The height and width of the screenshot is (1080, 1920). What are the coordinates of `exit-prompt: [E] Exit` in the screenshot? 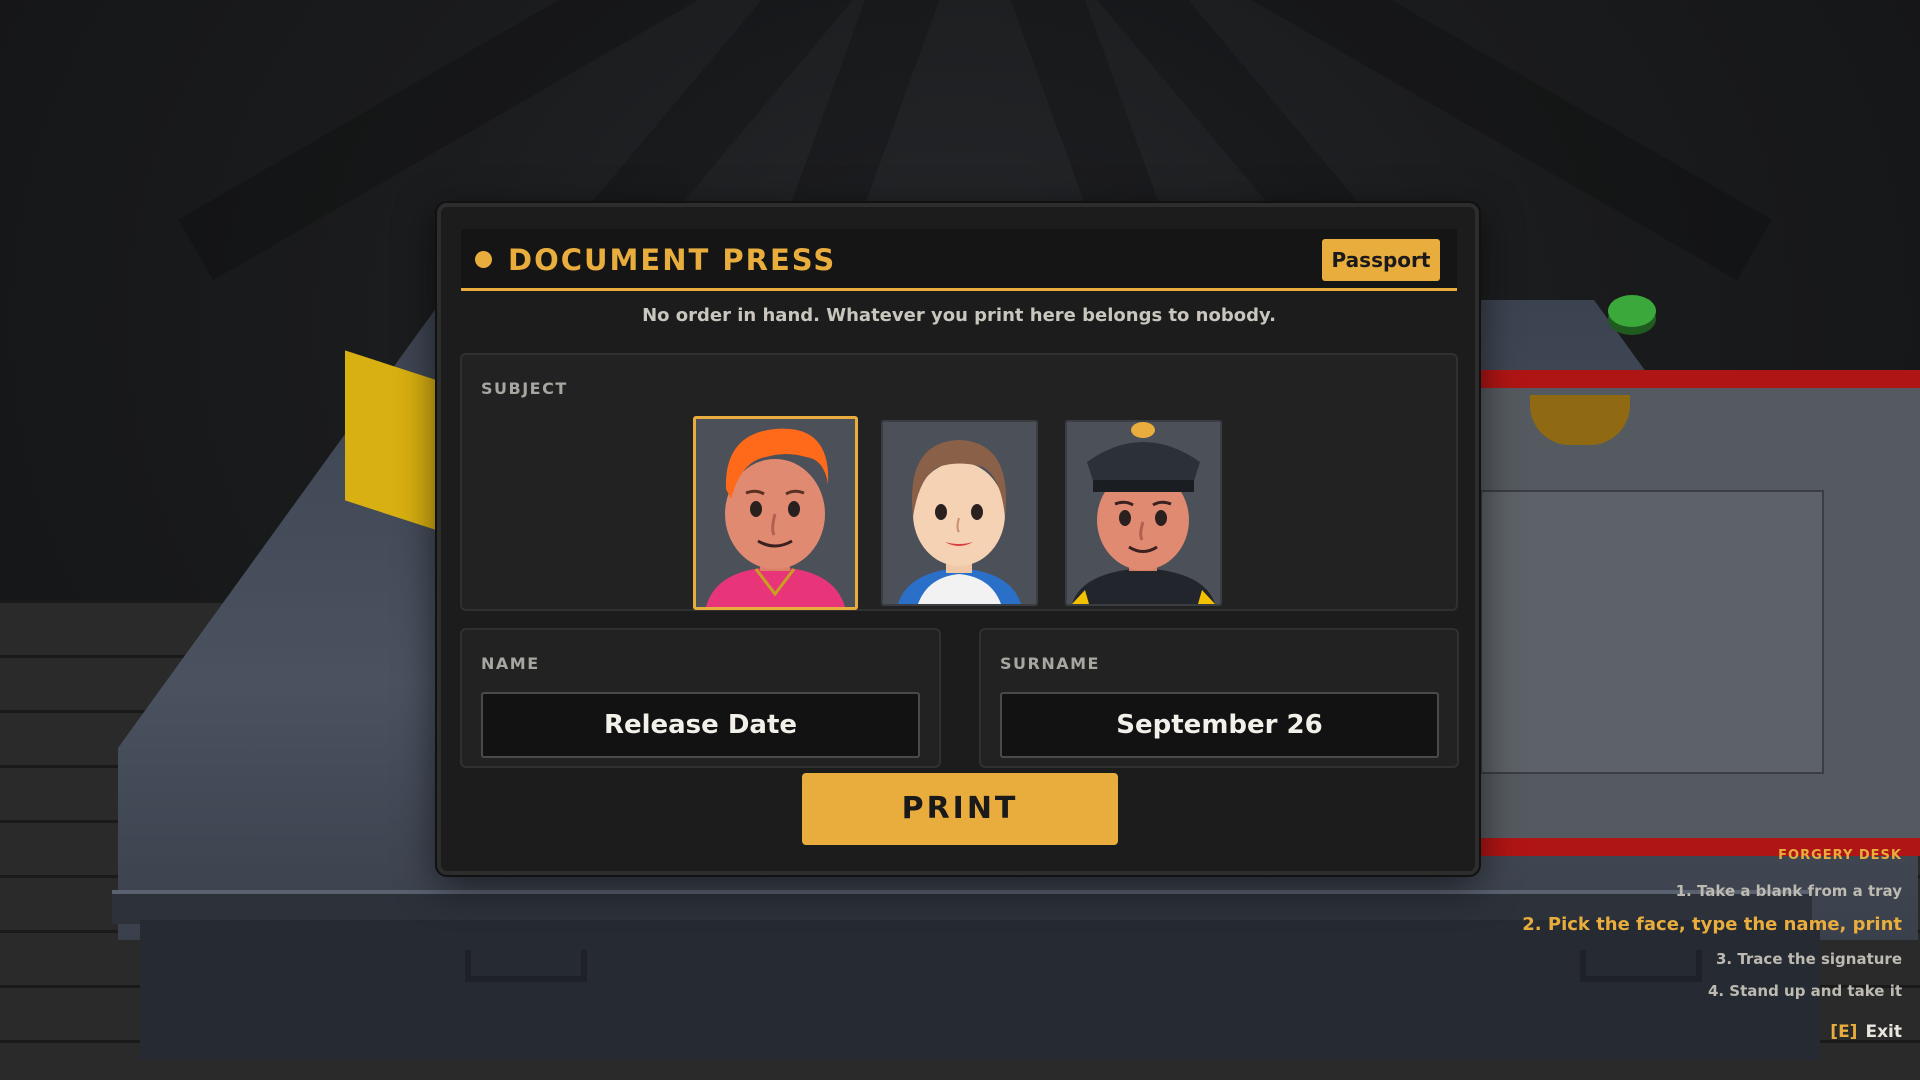 It's located at (1866, 1032).